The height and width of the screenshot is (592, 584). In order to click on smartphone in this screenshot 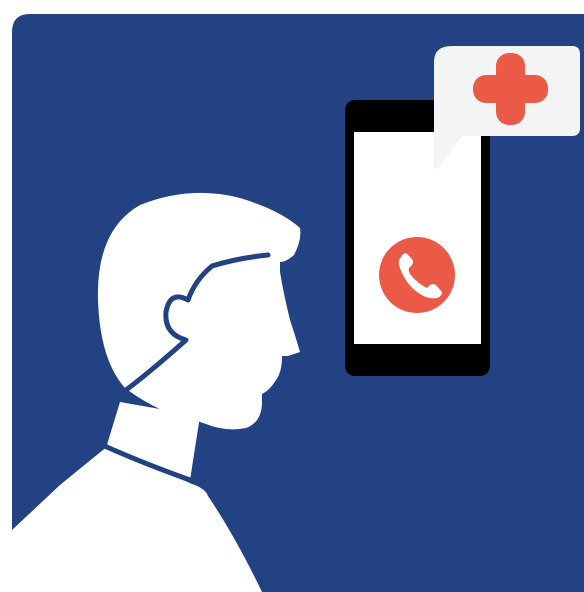, I will do `click(417, 238)`.